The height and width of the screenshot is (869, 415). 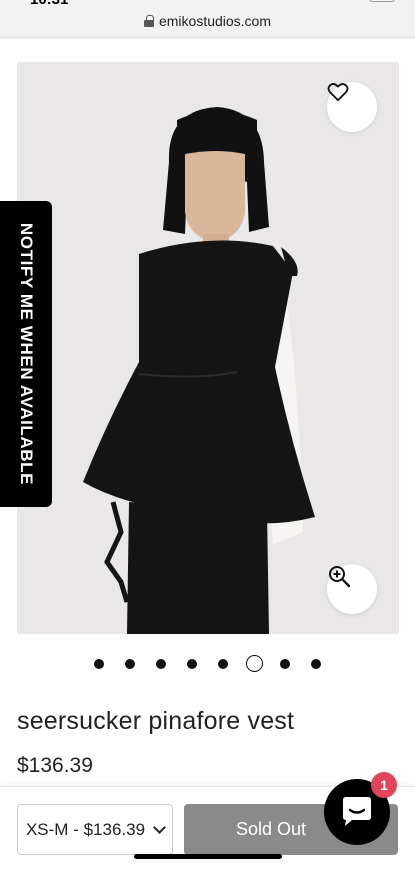 What do you see at coordinates (352, 107) in the screenshot?
I see `wishlist-button` at bounding box center [352, 107].